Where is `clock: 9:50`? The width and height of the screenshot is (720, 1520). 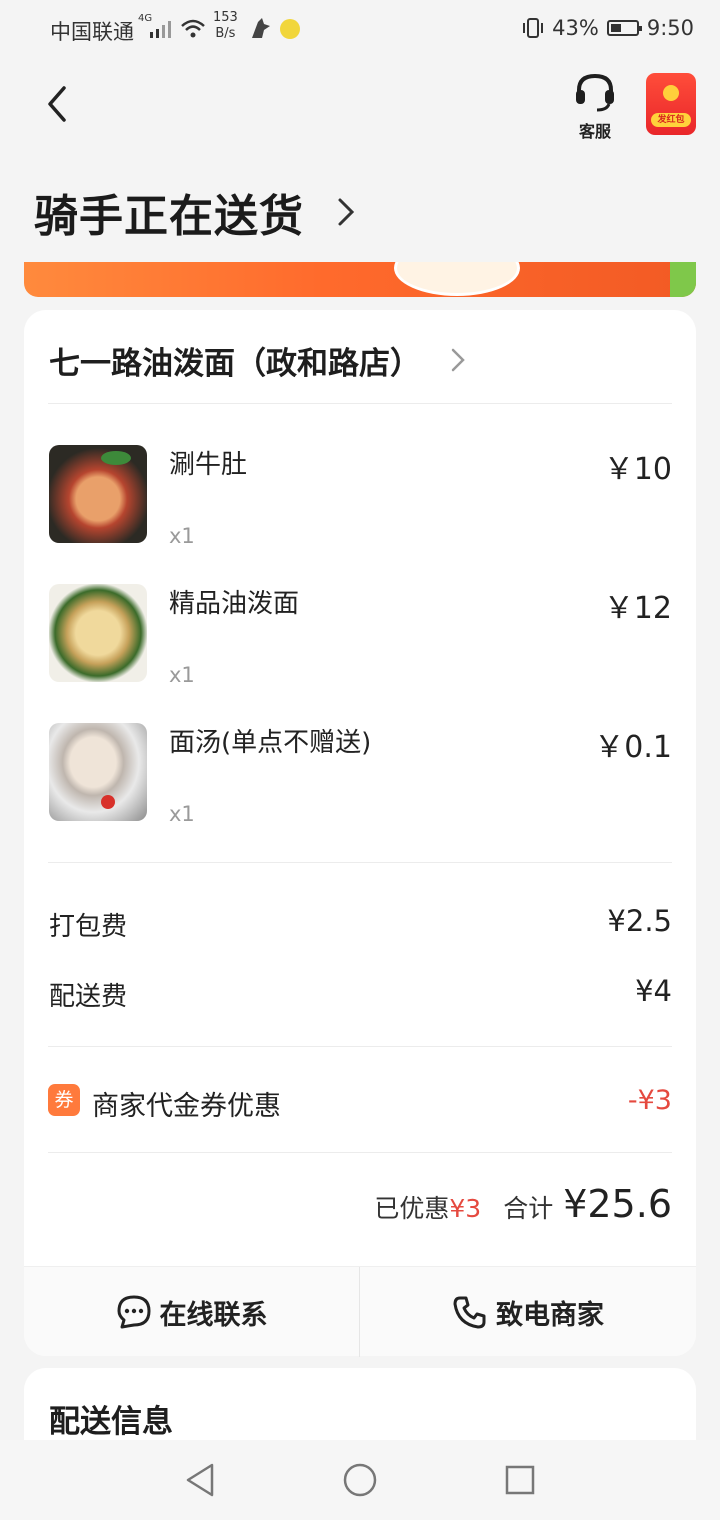
clock: 9:50 is located at coordinates (670, 28).